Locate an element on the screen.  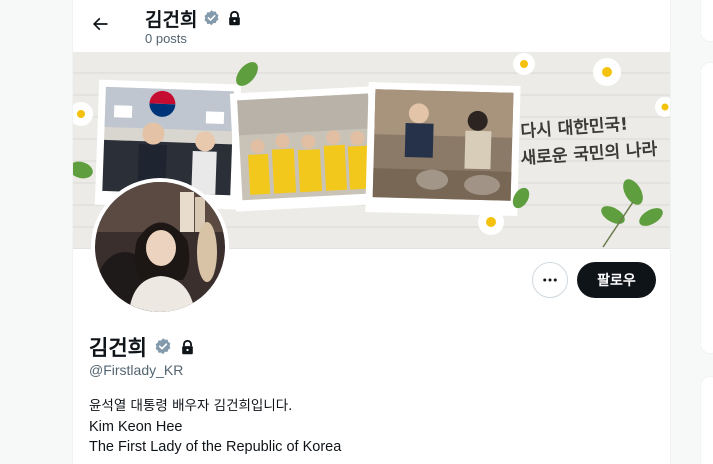
header-display-name: 김건희 is located at coordinates (171, 20).